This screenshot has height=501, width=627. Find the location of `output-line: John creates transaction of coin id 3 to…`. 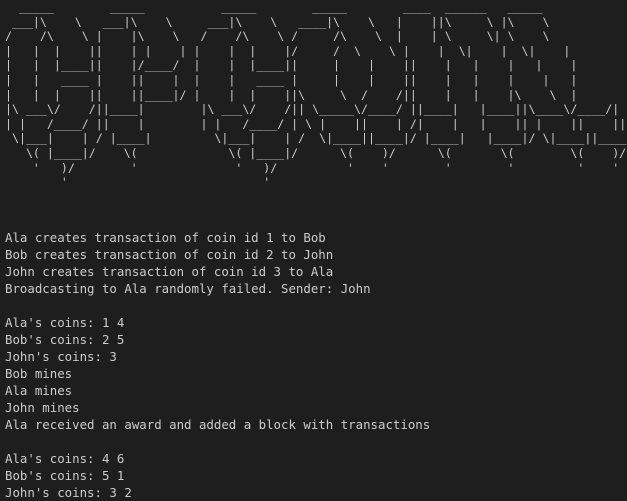

output-line: John creates transaction of coin id 3 to… is located at coordinates (169, 271).